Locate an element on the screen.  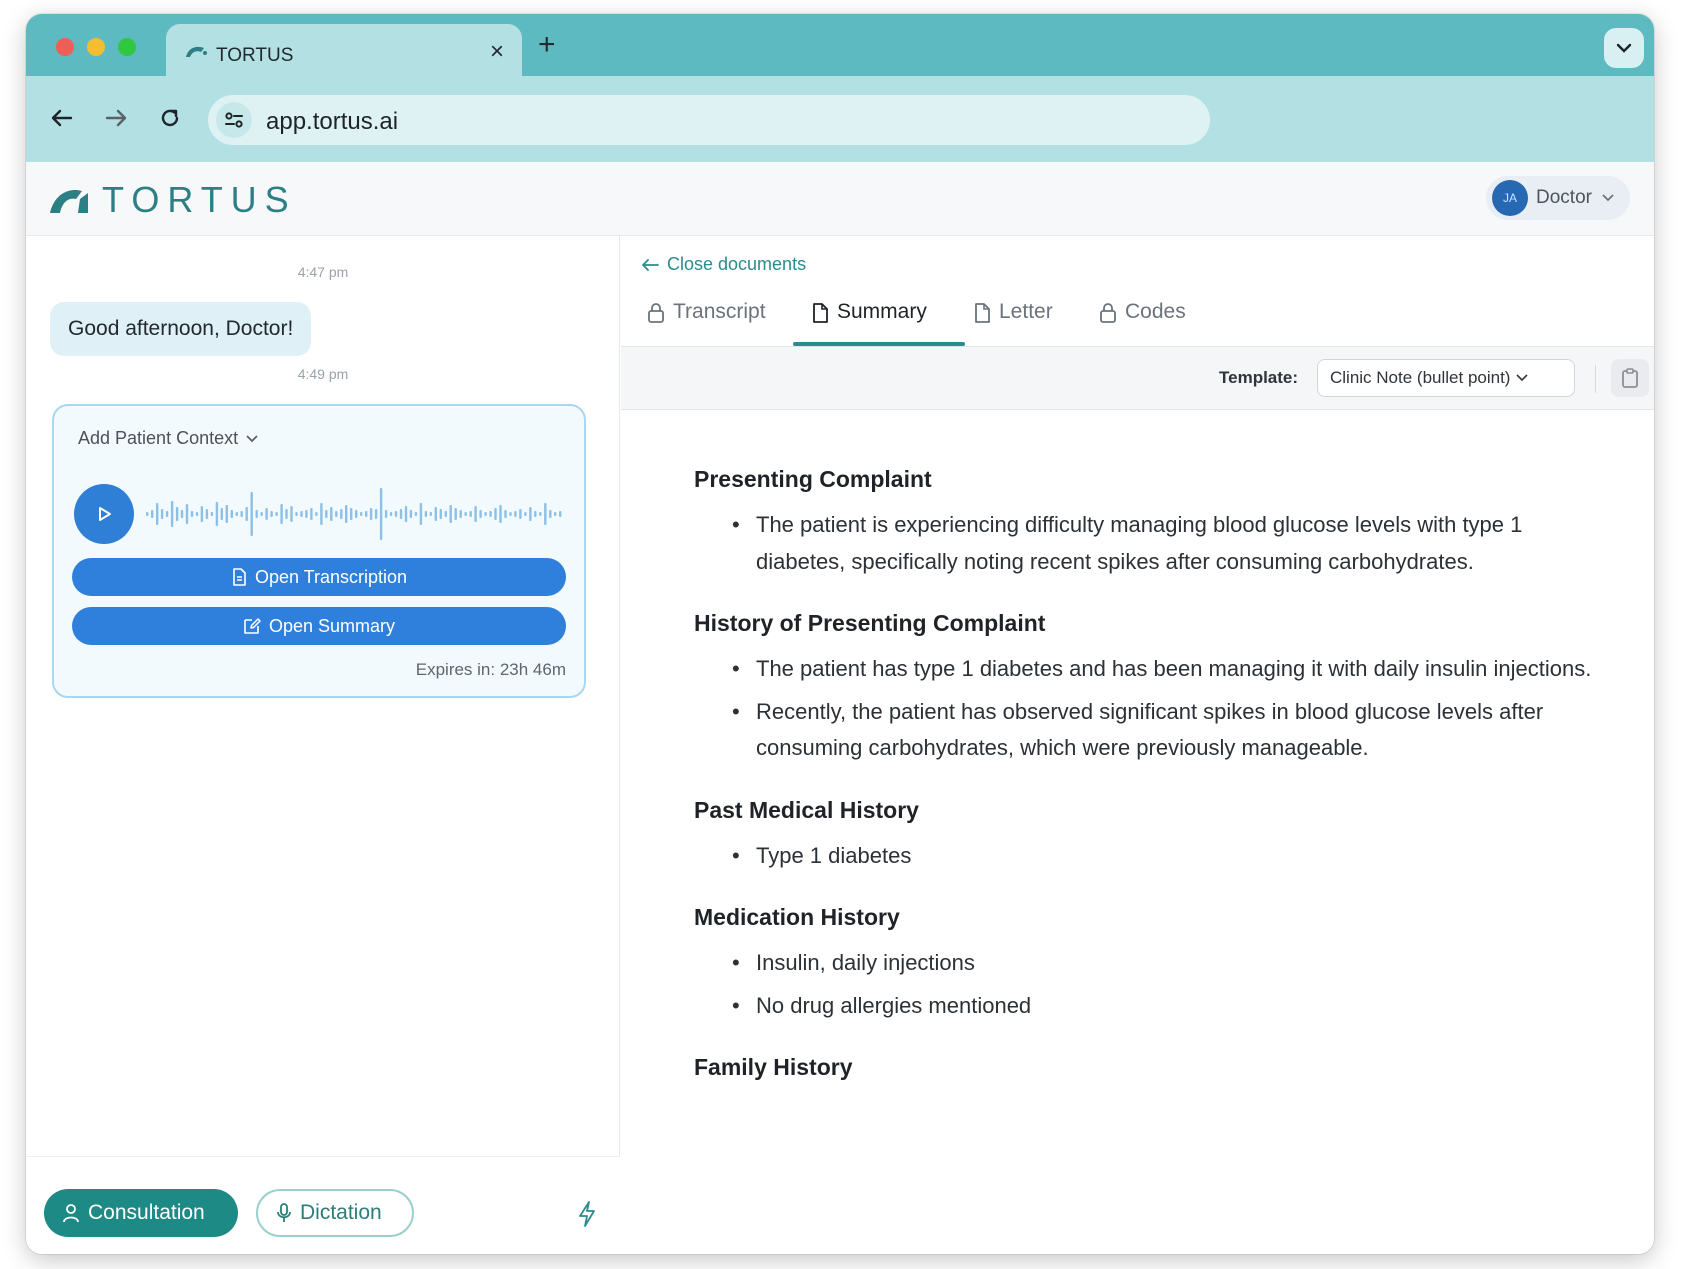
template-select: Clinic Note (bullet point) is located at coordinates (1446, 378).